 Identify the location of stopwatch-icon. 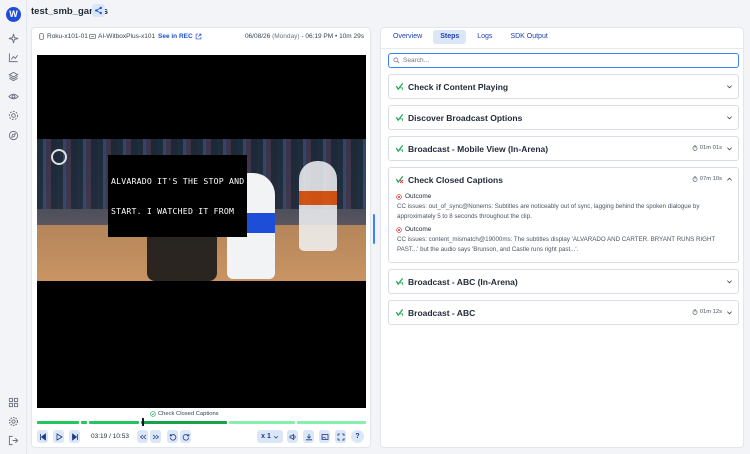
(695, 179).